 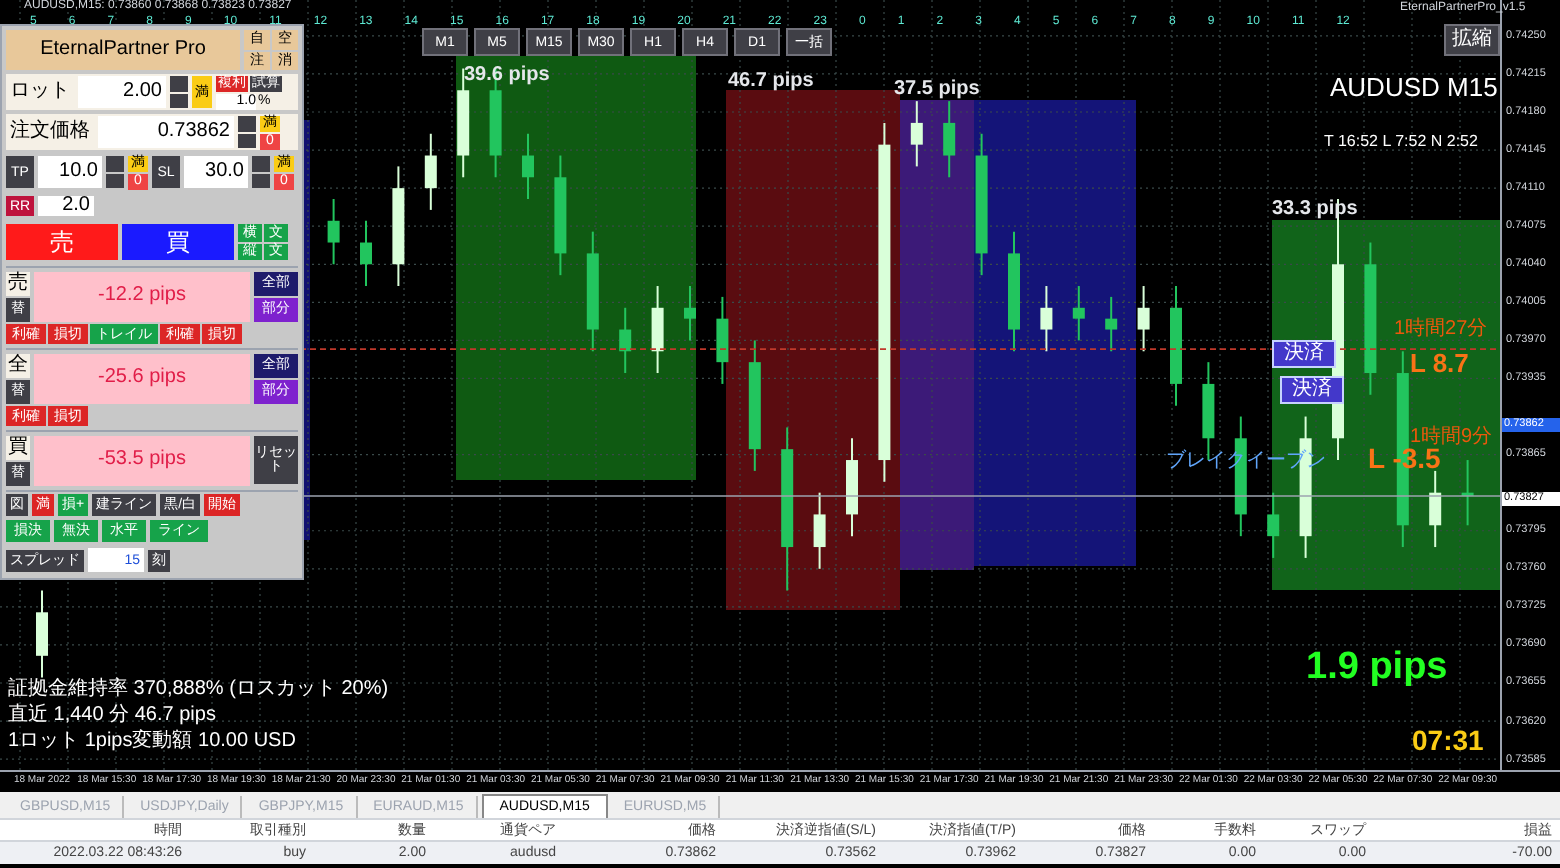 I want to click on buy-button: 買, so click(x=178, y=242).